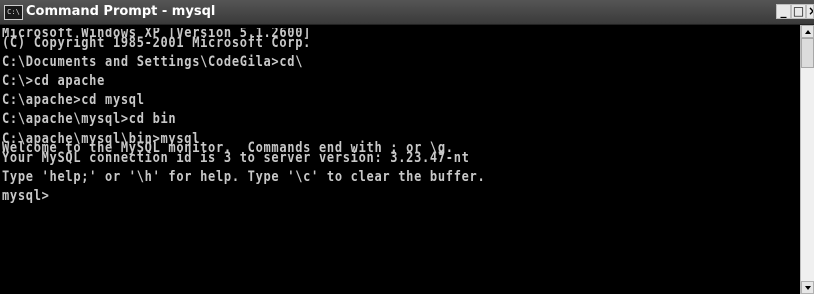 This screenshot has height=294, width=814. What do you see at coordinates (26, 195) in the screenshot?
I see `command-prompt-line: mysql>` at bounding box center [26, 195].